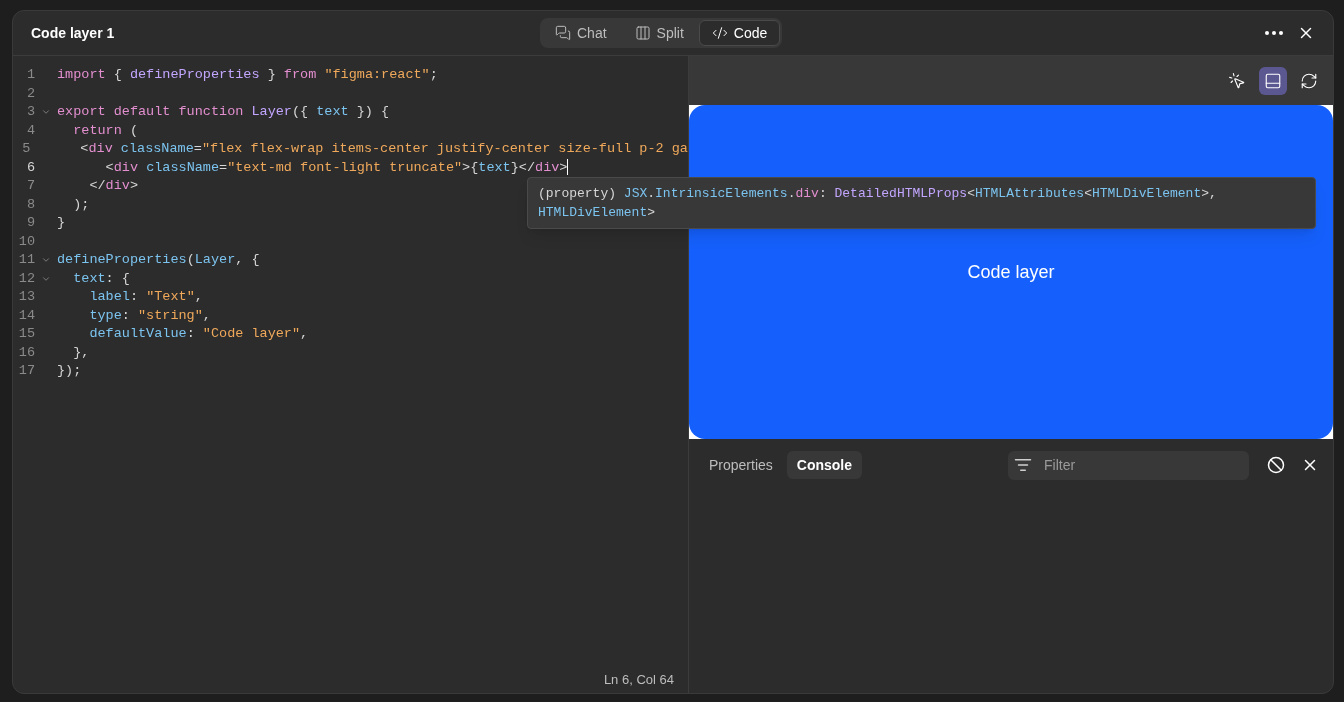 The height and width of the screenshot is (702, 1344). I want to click on hover-tooltip: (property) JSX.IntrinsicElements.div: DetailedHTMLProps<HTMLAttributes<HTMLDivElement>, HTMLDivElement>, so click(921, 203).